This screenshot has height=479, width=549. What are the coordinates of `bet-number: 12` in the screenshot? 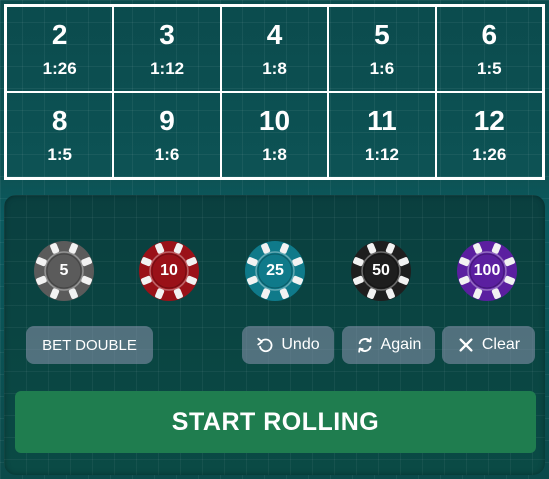 It's located at (489, 120).